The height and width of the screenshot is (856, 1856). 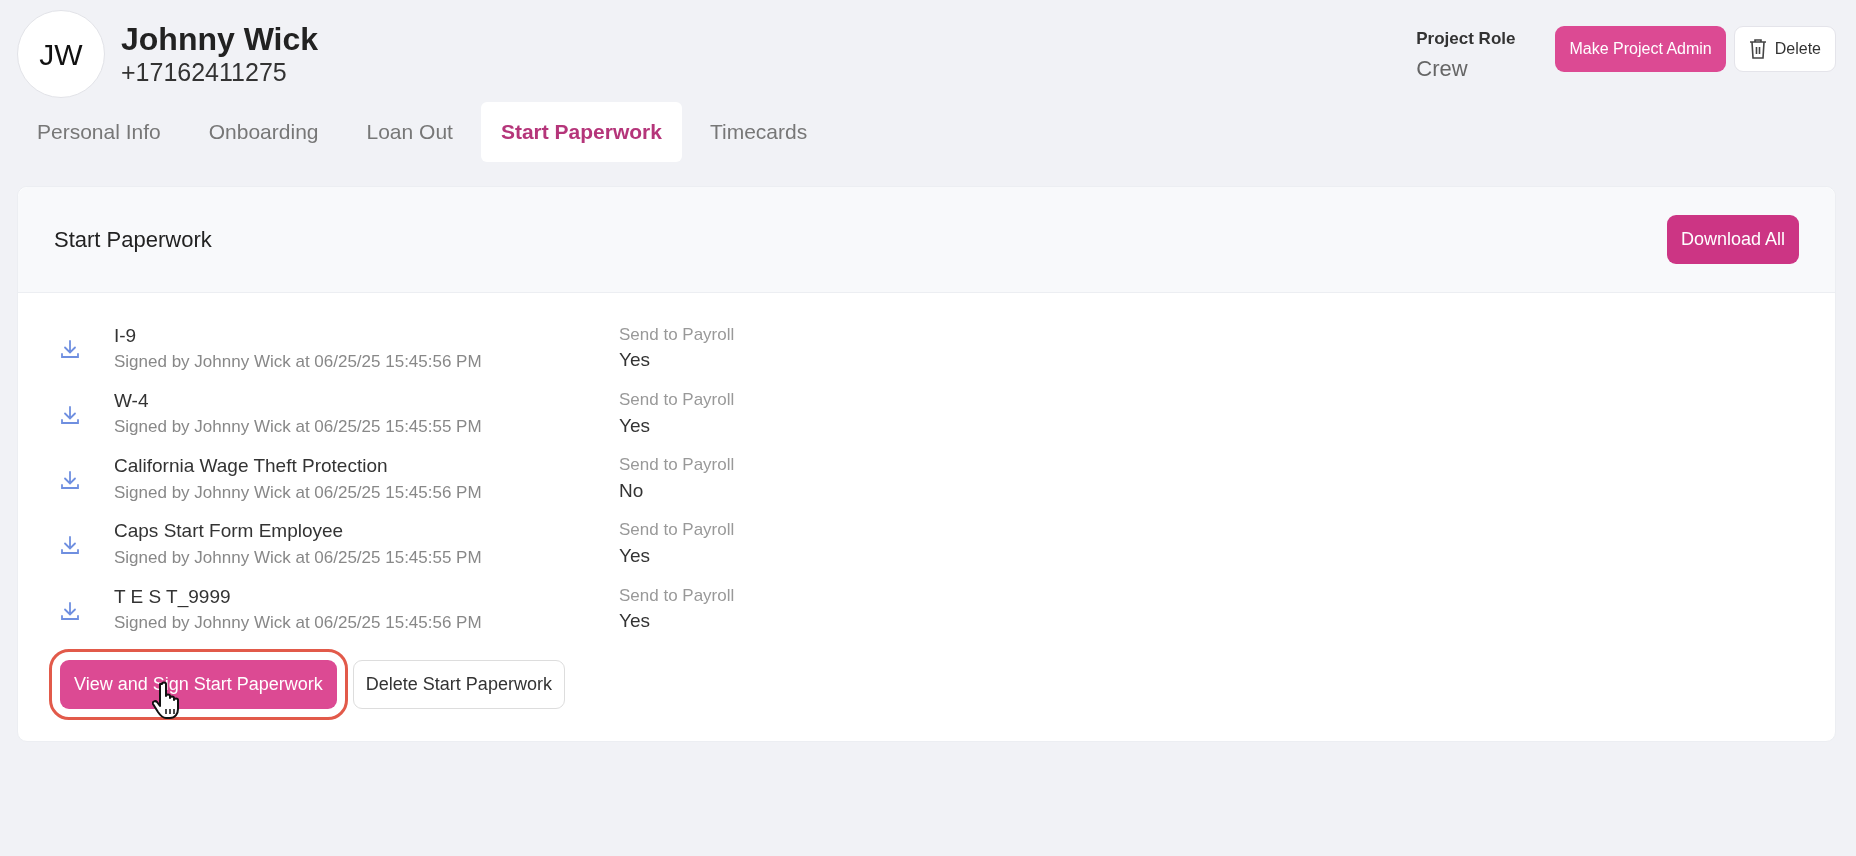 What do you see at coordinates (251, 466) in the screenshot?
I see `document-name: California Wage Theft Protection` at bounding box center [251, 466].